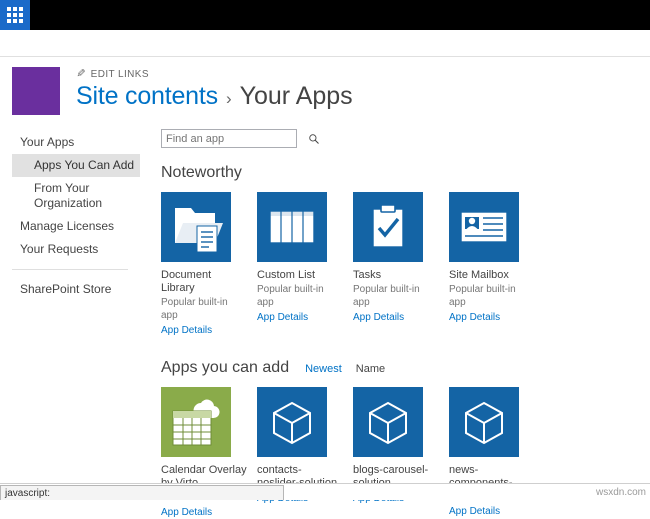  What do you see at coordinates (76, 226) in the screenshot?
I see `sidebar-item-manage-licenses: Manage Licenses` at bounding box center [76, 226].